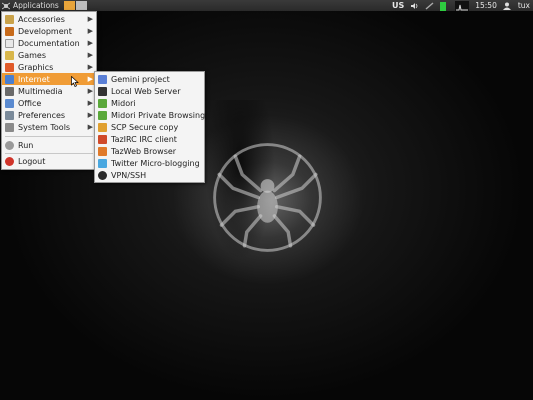  I want to click on tazpanel-icon, so click(6, 6).